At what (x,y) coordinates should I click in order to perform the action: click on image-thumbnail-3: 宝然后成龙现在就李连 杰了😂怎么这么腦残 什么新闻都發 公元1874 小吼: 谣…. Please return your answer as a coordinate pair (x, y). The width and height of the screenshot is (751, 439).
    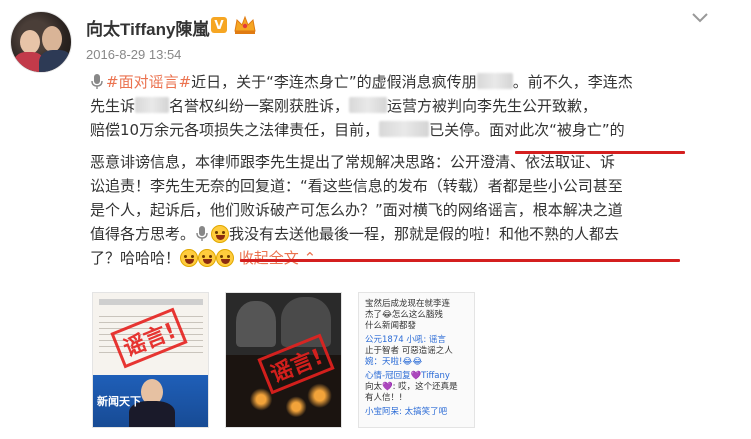
    Looking at the image, I should click on (416, 360).